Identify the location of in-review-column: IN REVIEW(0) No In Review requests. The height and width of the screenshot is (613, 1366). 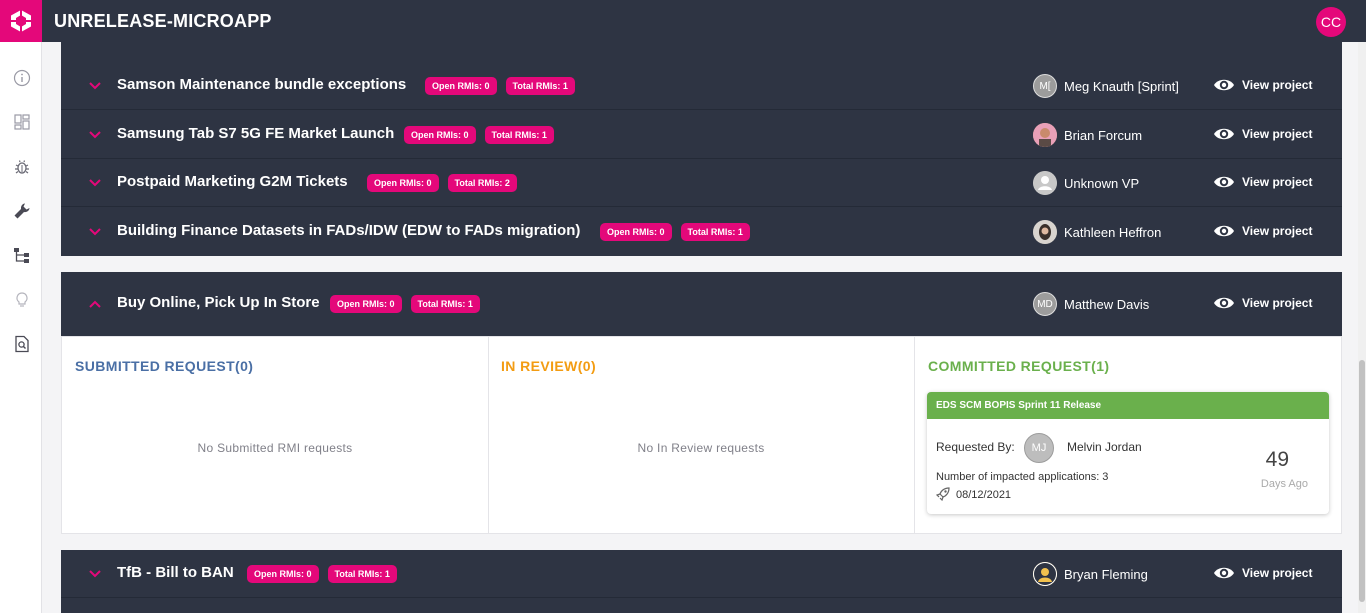
(701, 435).